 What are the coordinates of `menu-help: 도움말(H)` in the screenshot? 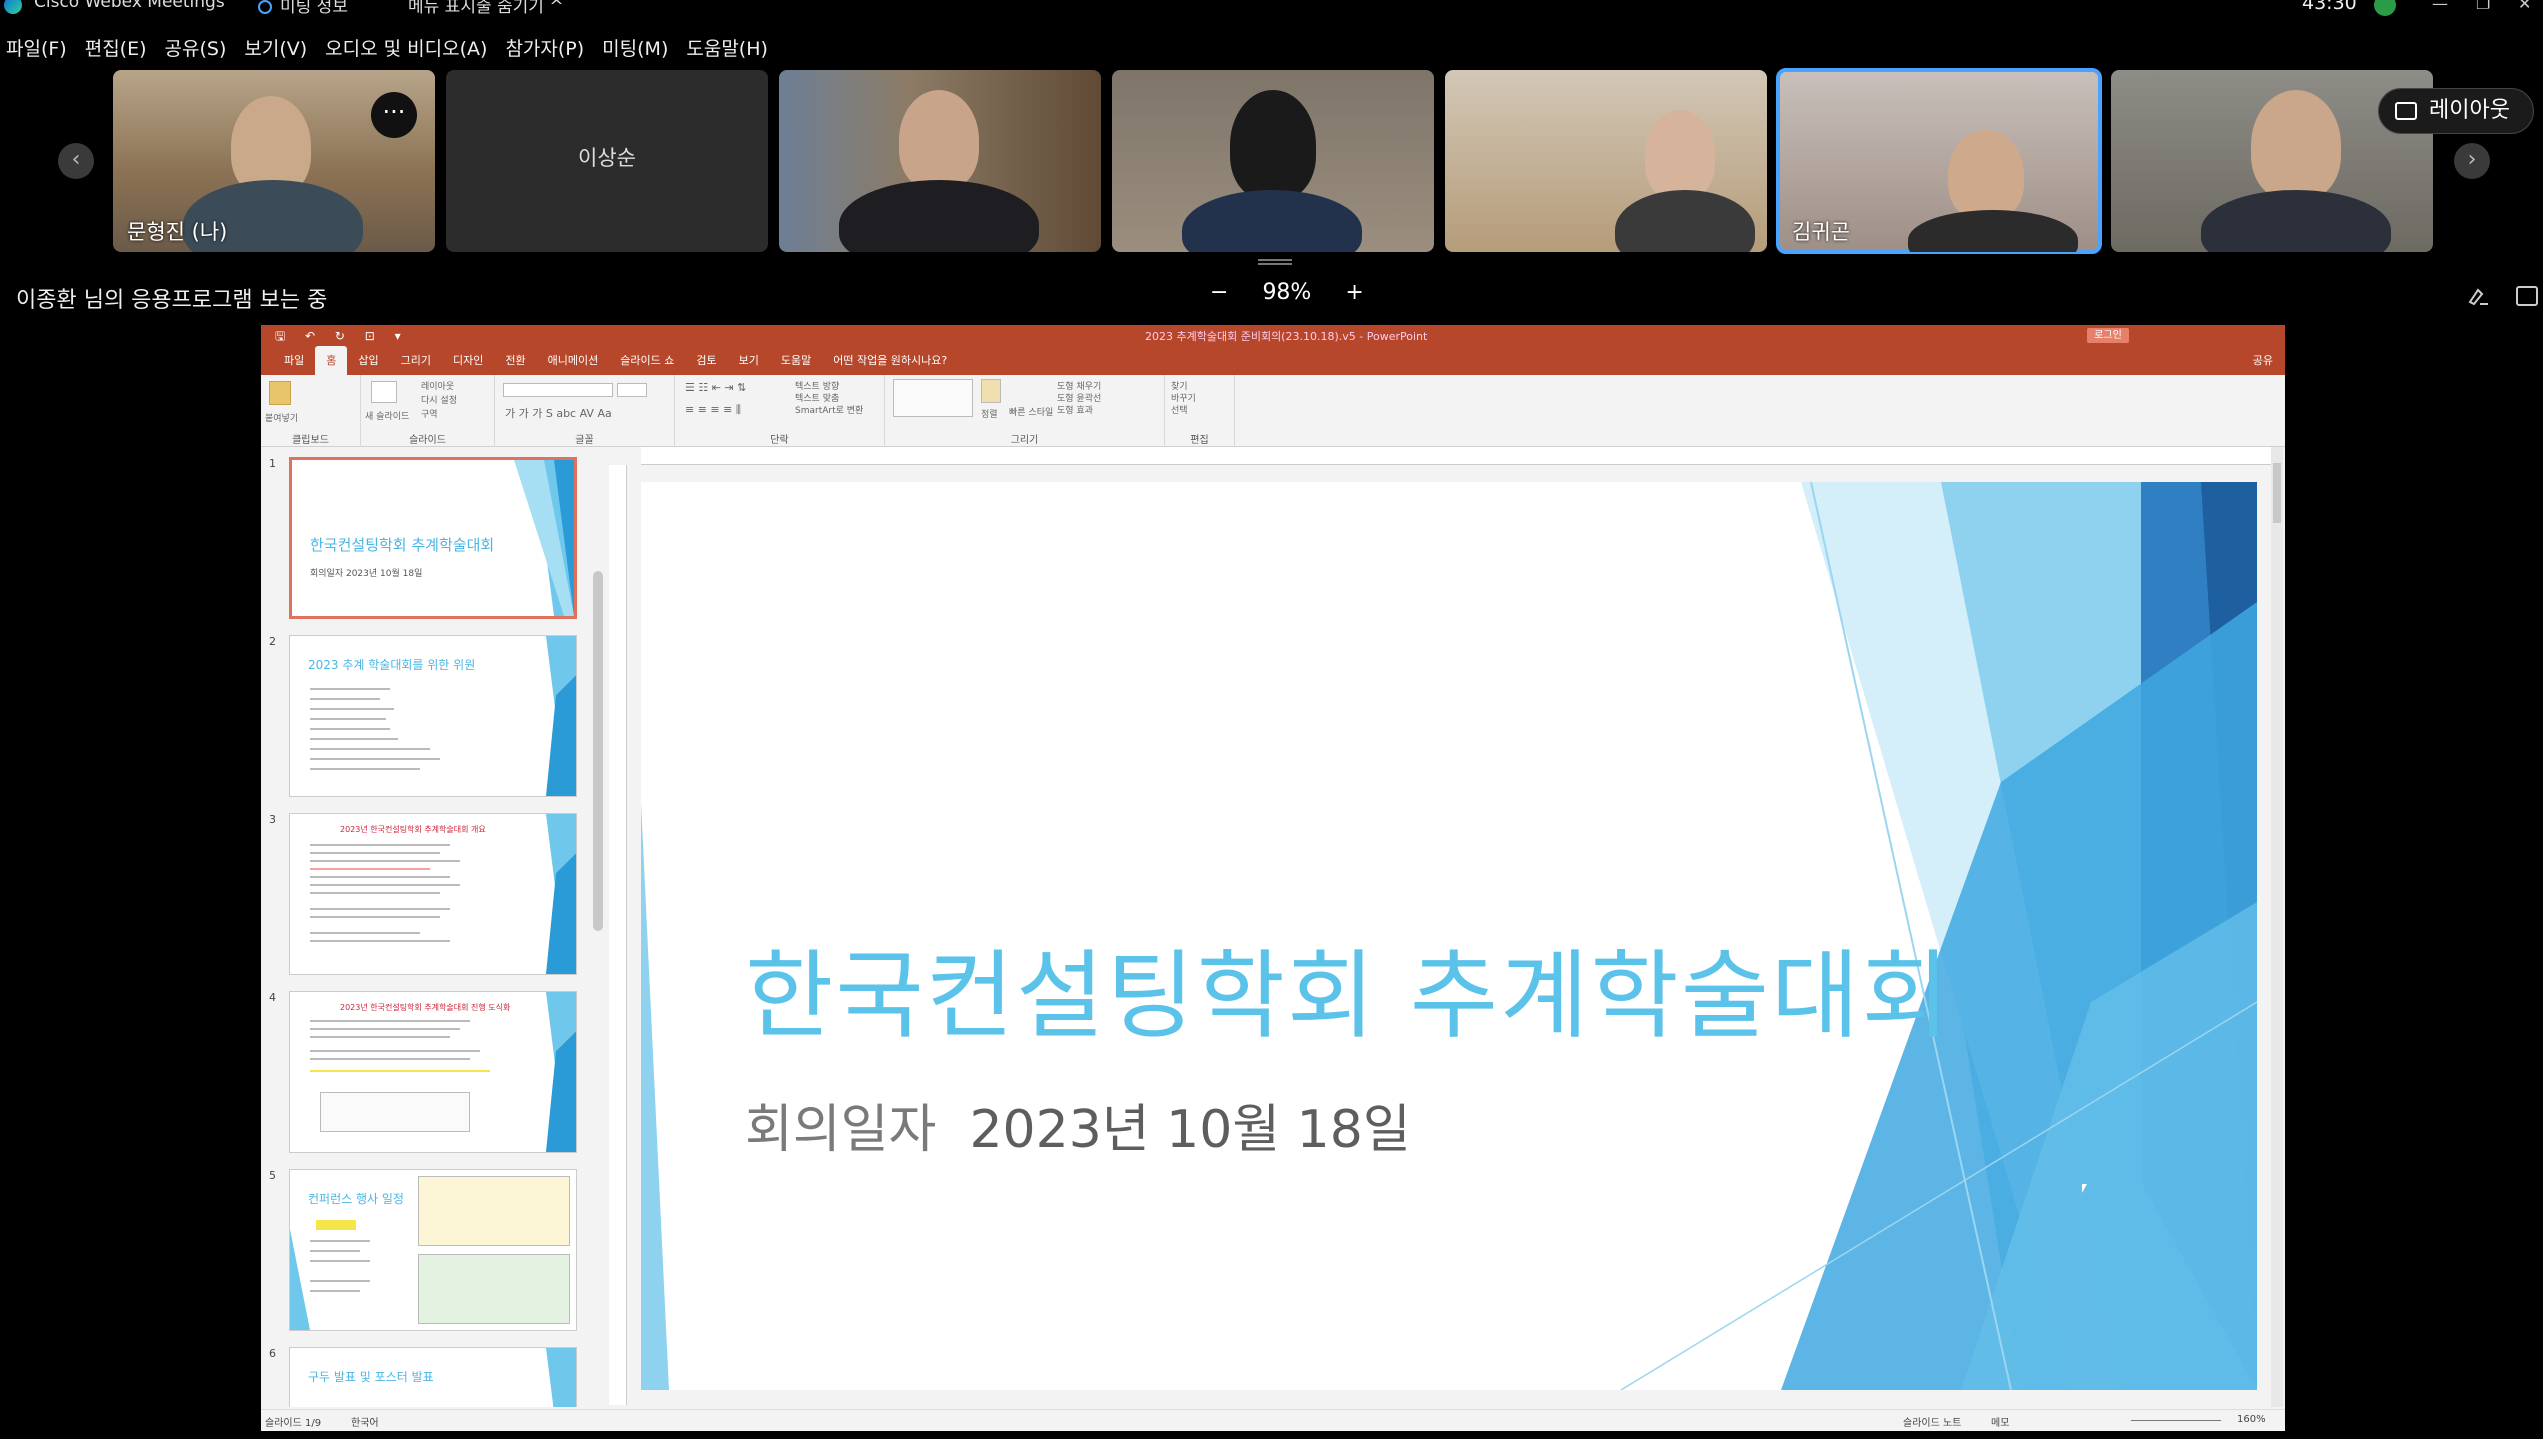 It's located at (730, 47).